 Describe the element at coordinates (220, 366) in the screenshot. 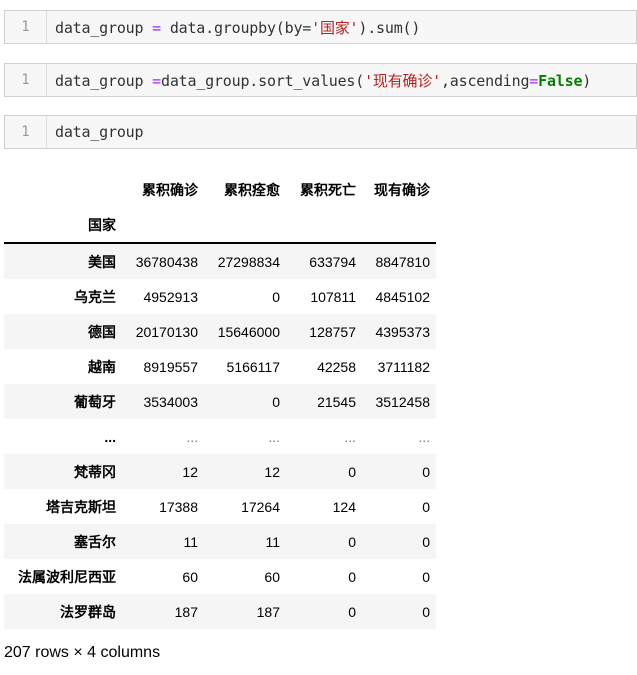

I see `table-row: 越南 8919557 5166117 42258 3711182` at that location.